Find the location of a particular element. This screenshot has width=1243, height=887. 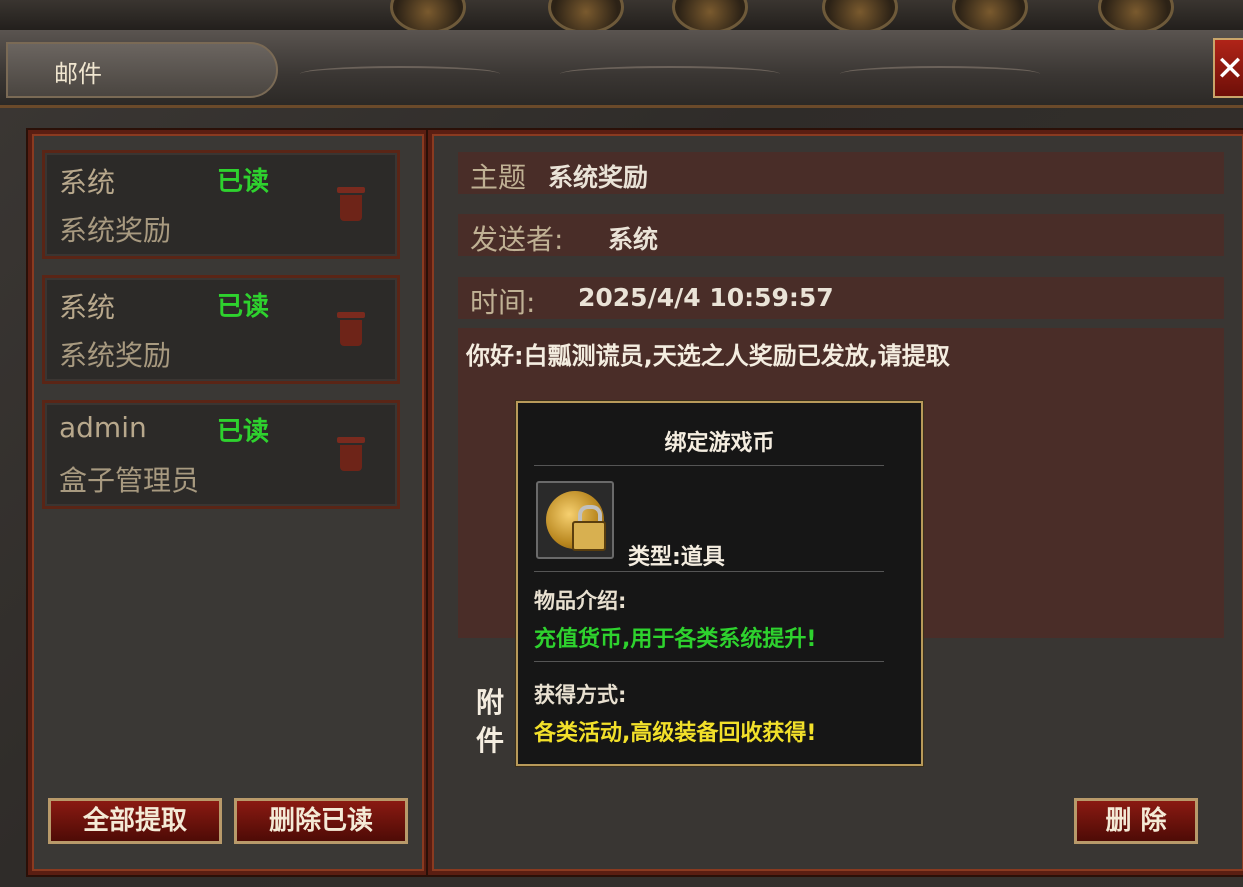

mail-sender: admin is located at coordinates (103, 427).